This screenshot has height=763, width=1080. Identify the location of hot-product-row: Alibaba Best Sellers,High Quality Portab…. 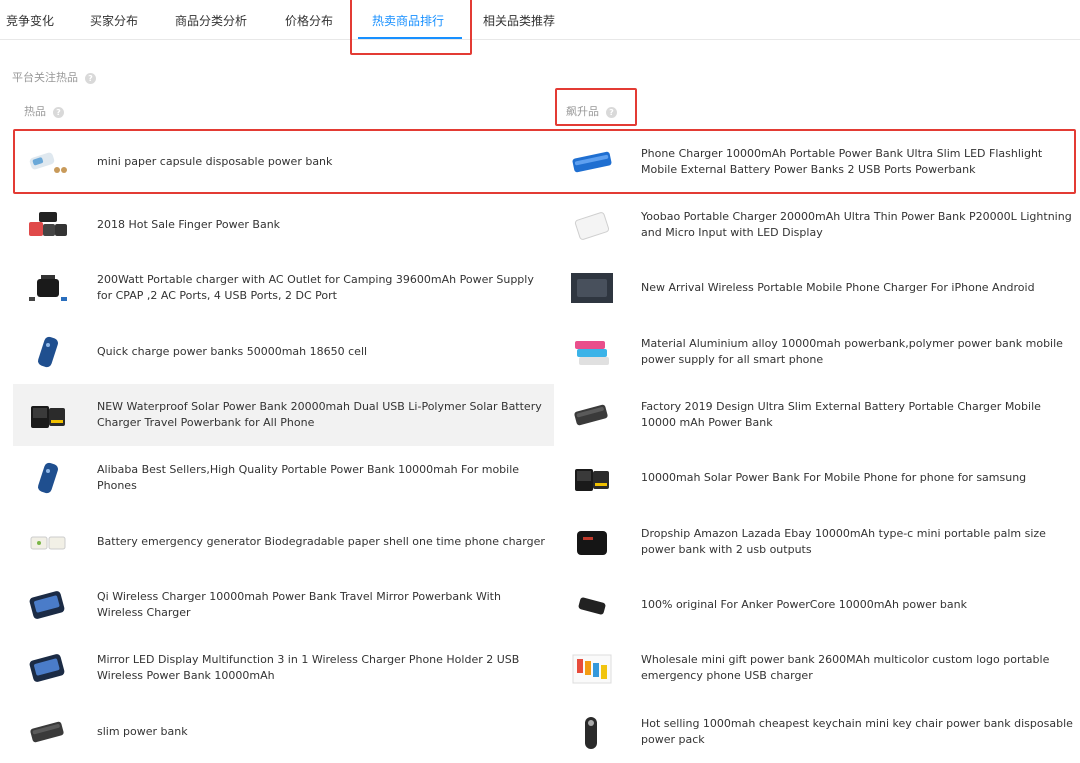
(283, 478).